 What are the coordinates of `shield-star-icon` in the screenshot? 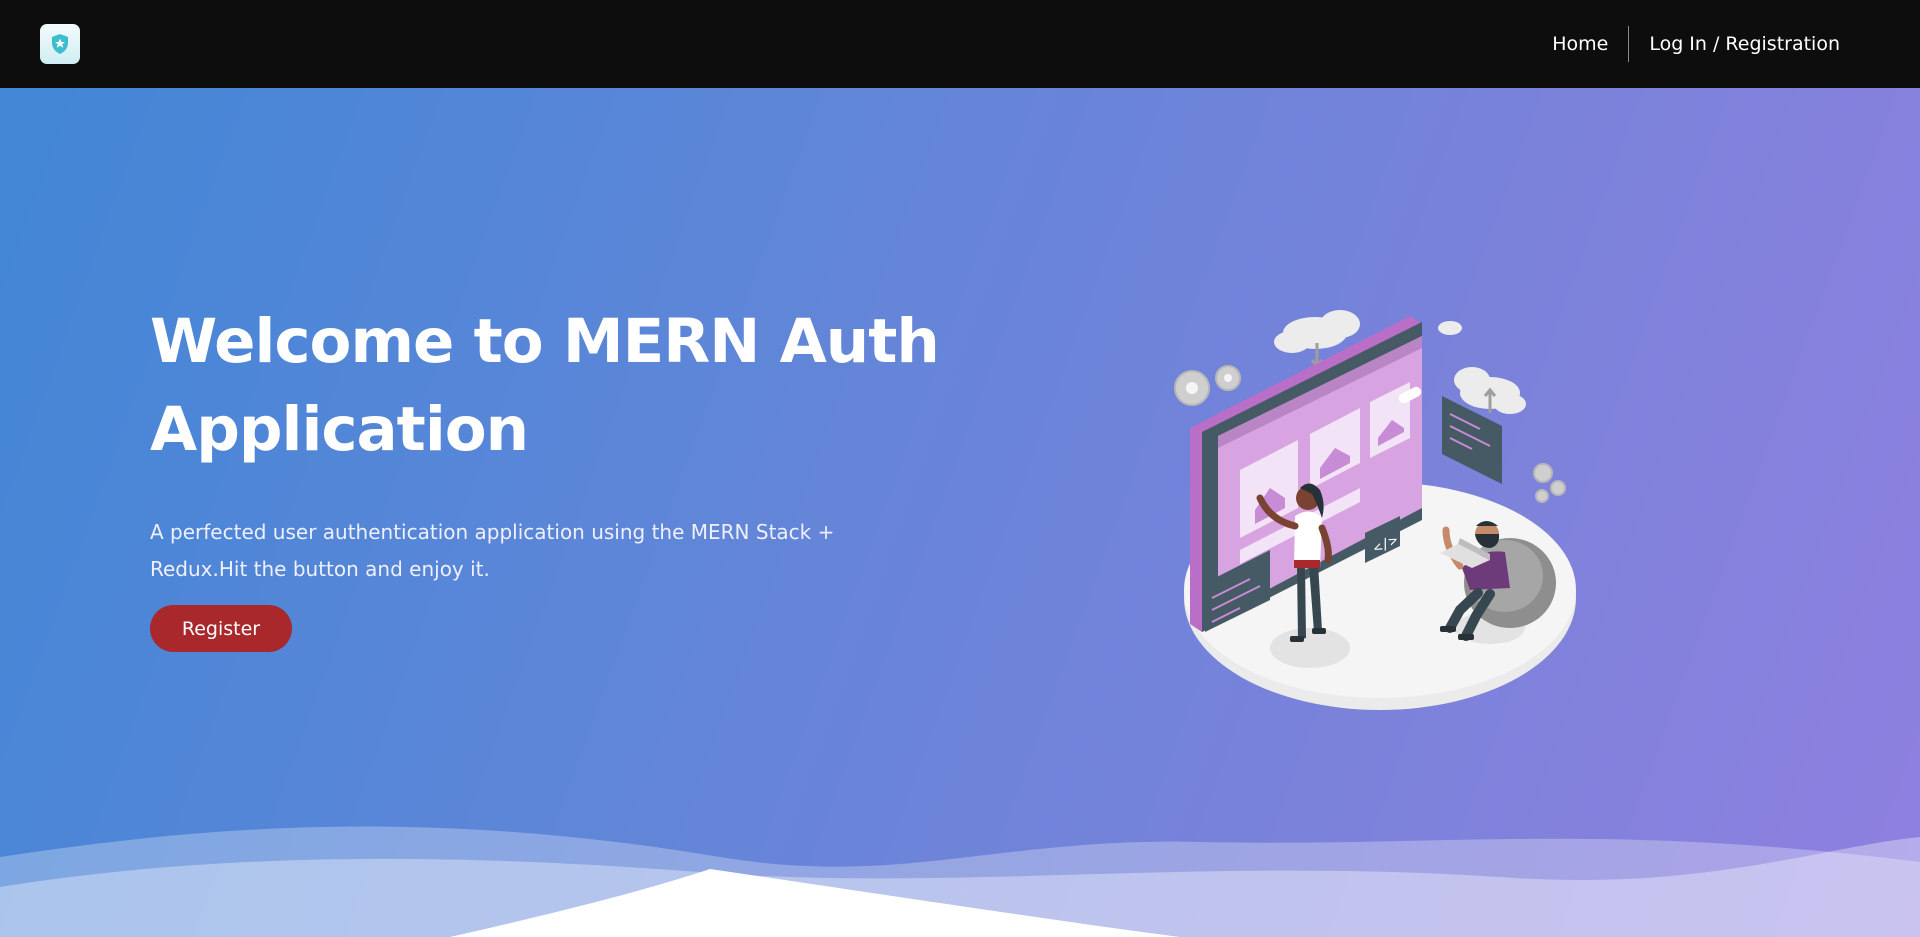 It's located at (60, 44).